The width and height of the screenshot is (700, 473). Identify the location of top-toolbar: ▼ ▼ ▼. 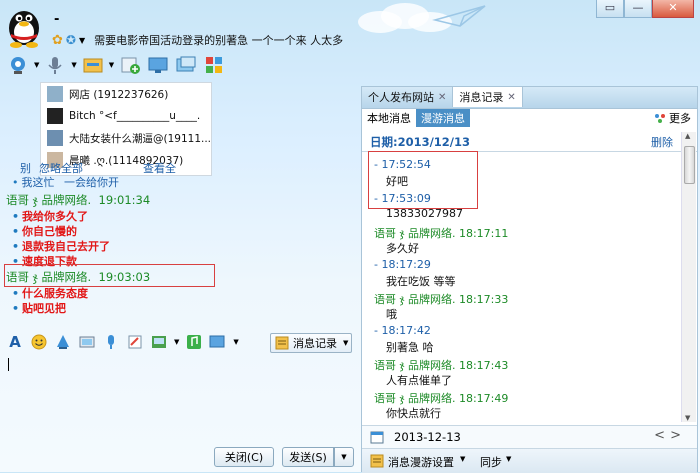
(116, 65).